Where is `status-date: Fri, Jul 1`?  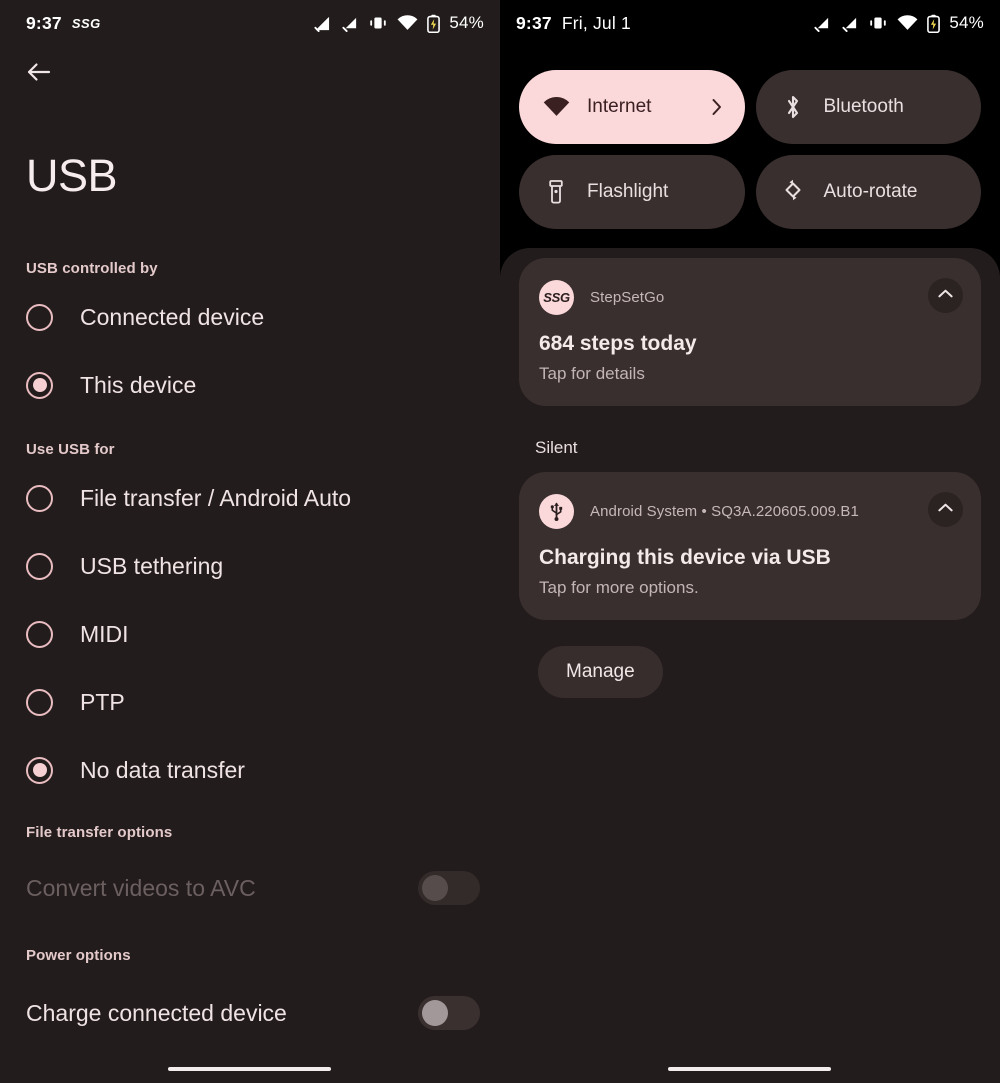 status-date: Fri, Jul 1 is located at coordinates (596, 22).